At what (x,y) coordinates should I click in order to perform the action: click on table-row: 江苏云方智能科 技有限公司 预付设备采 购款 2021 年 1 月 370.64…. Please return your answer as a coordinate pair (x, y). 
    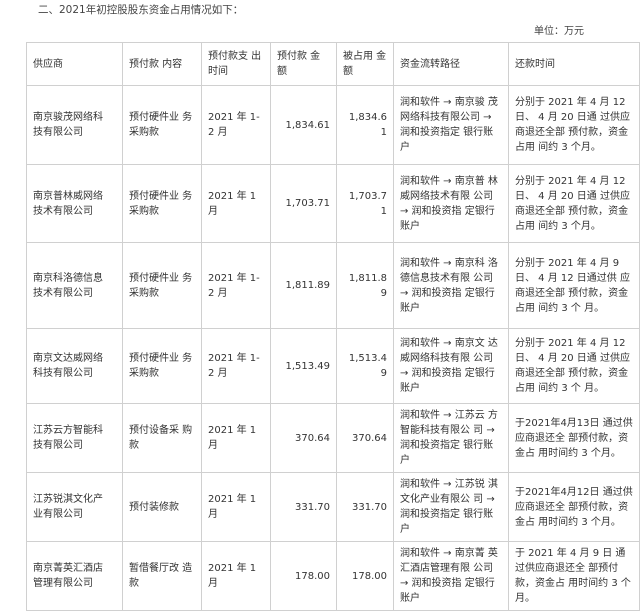
    Looking at the image, I should click on (333, 438).